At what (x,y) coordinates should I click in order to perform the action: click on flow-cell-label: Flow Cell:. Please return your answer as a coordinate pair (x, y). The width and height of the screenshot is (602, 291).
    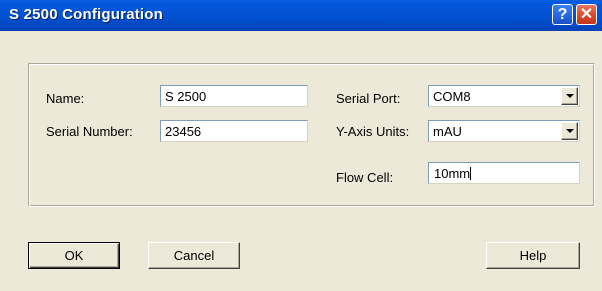
    Looking at the image, I should click on (365, 177).